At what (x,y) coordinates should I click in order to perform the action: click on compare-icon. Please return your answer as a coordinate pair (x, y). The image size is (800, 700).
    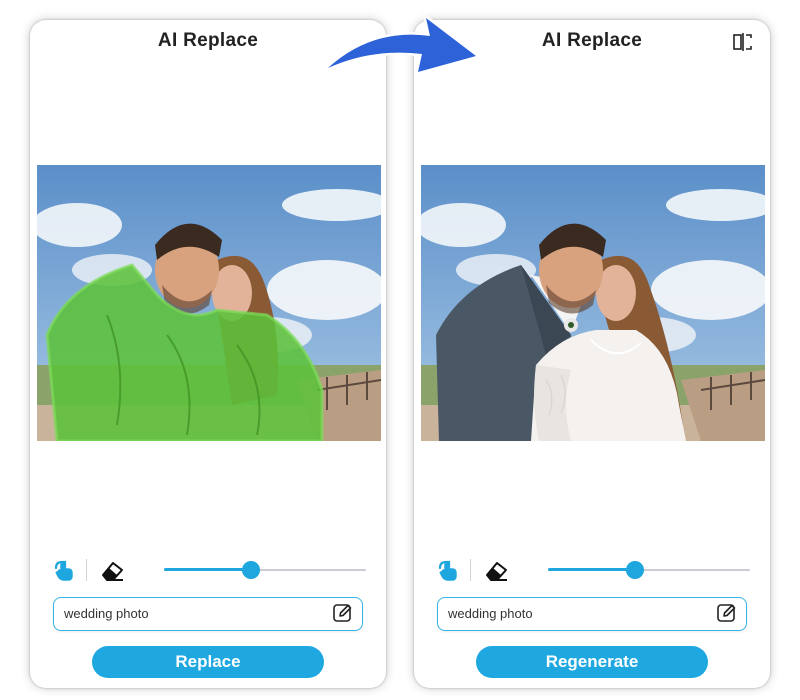
    Looking at the image, I should click on (743, 42).